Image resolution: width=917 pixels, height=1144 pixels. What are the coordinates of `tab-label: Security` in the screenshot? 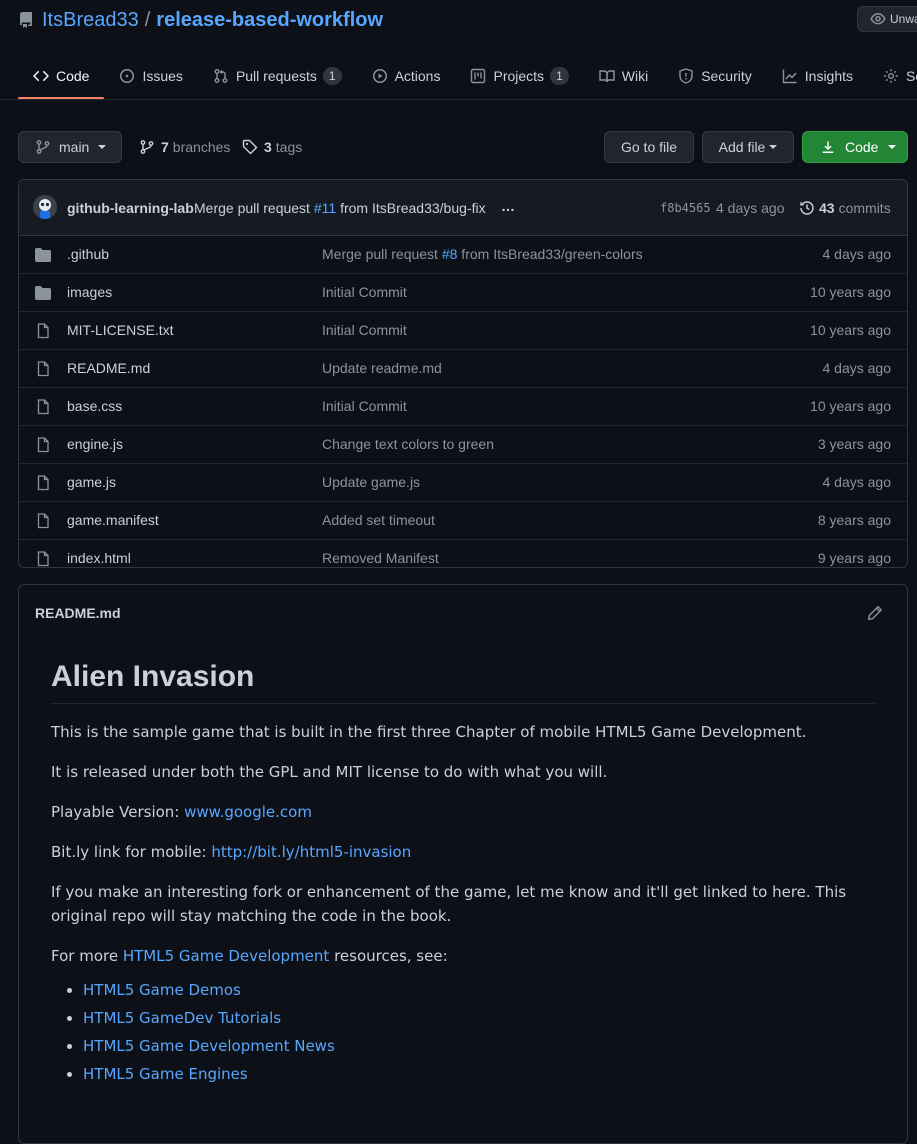 It's located at (726, 76).